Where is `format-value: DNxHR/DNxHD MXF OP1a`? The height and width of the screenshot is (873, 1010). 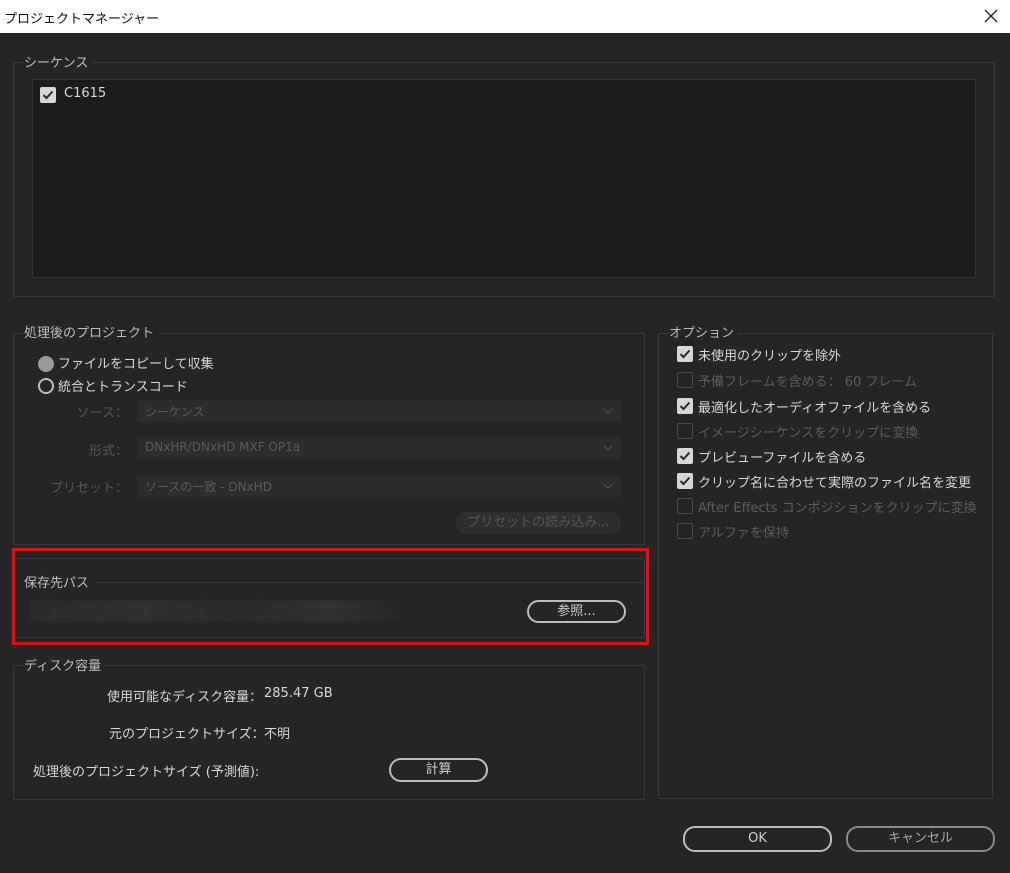
format-value: DNxHR/DNxHD MXF OP1a is located at coordinates (223, 447).